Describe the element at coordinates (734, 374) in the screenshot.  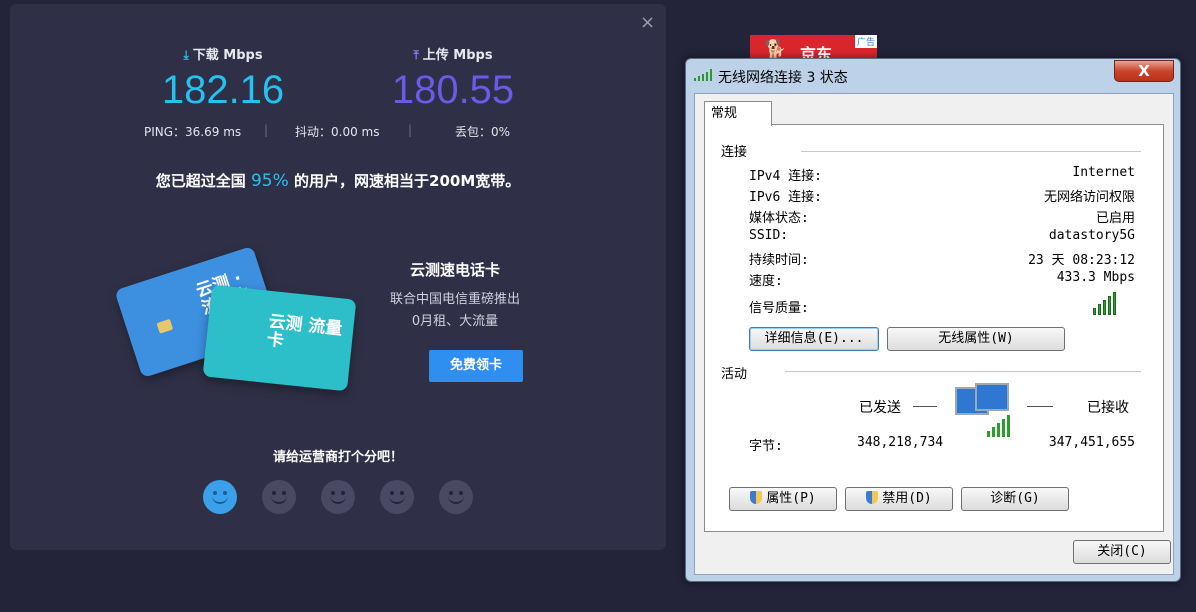
I see `activity-group-label: 活动` at that location.